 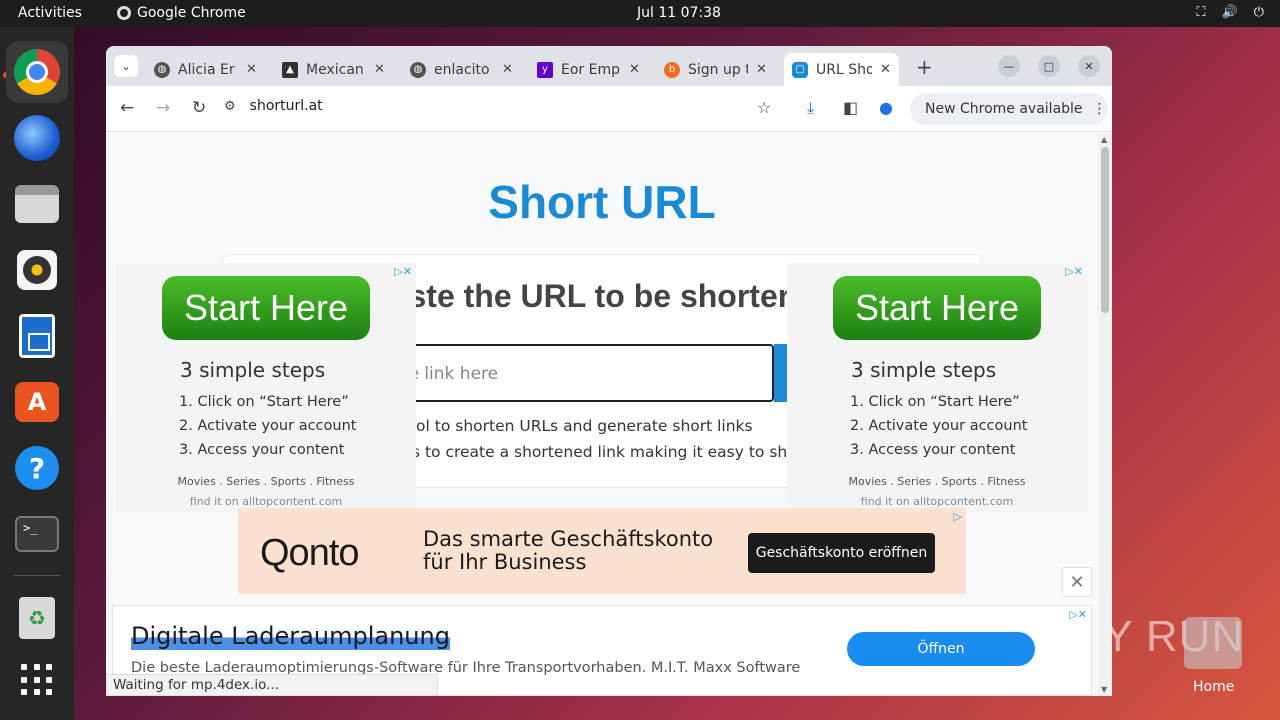 I want to click on tab-title: Eor Emp, so click(x=590, y=69).